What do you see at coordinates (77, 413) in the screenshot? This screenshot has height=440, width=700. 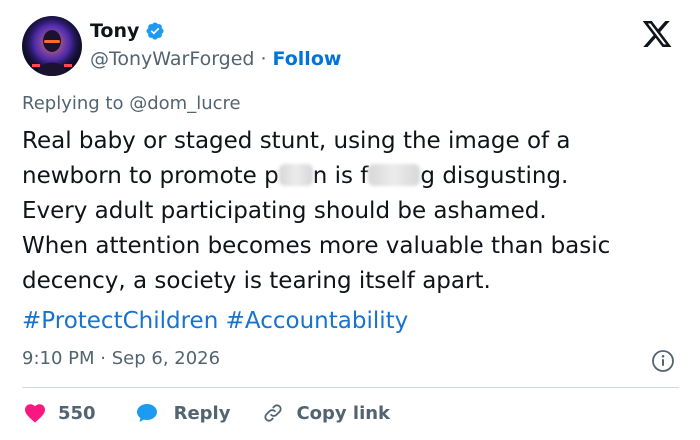 I see `like-count: 550` at bounding box center [77, 413].